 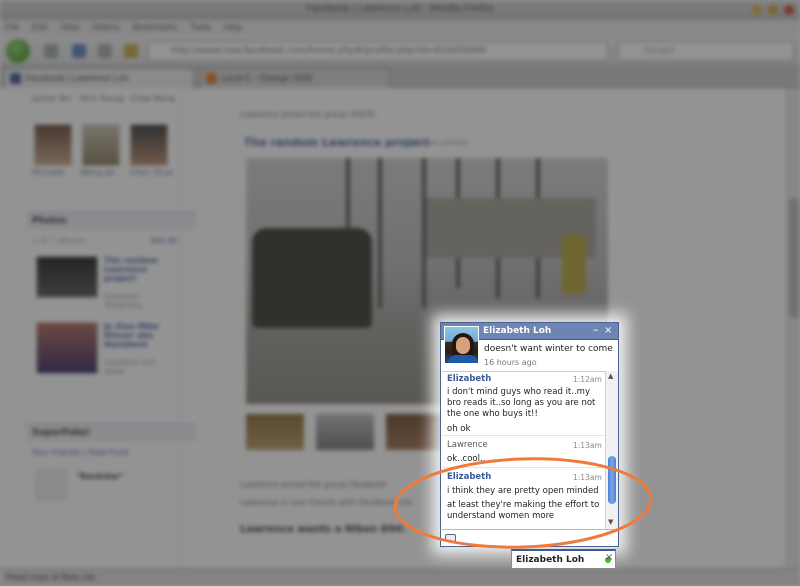 I want to click on message-line: ok..cool.., so click(x=466, y=459).